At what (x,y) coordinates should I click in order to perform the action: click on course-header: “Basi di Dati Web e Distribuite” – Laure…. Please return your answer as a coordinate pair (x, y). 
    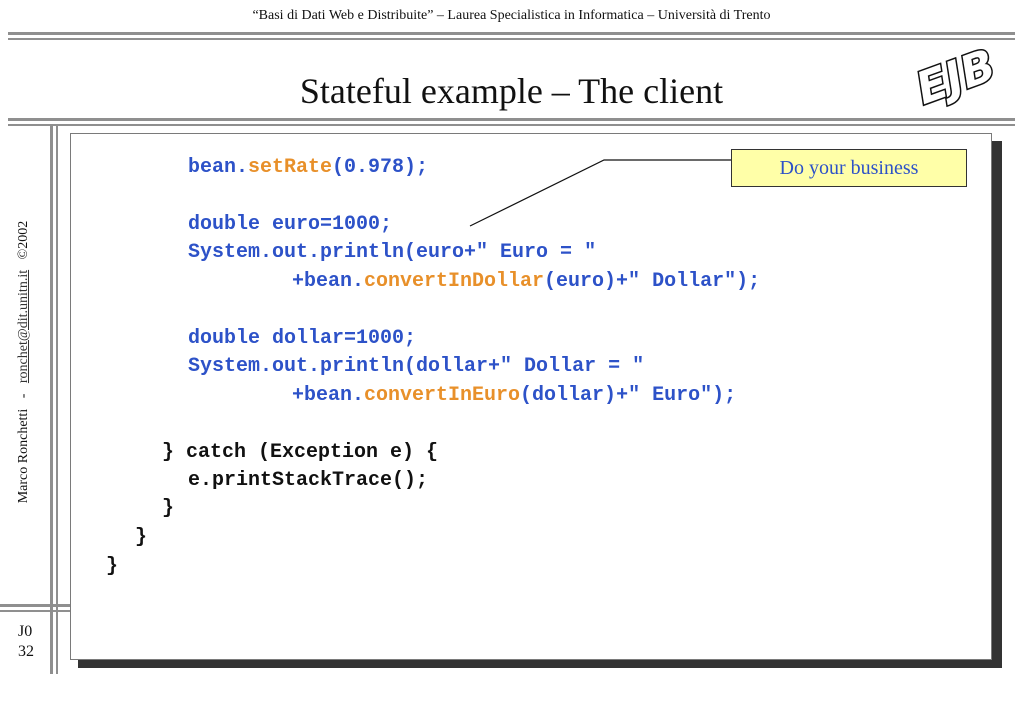
    Looking at the image, I should click on (511, 15).